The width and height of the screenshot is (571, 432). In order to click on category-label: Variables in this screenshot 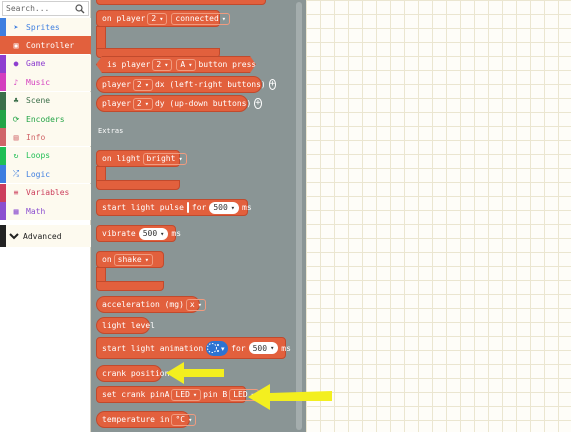, I will do `click(48, 193)`.